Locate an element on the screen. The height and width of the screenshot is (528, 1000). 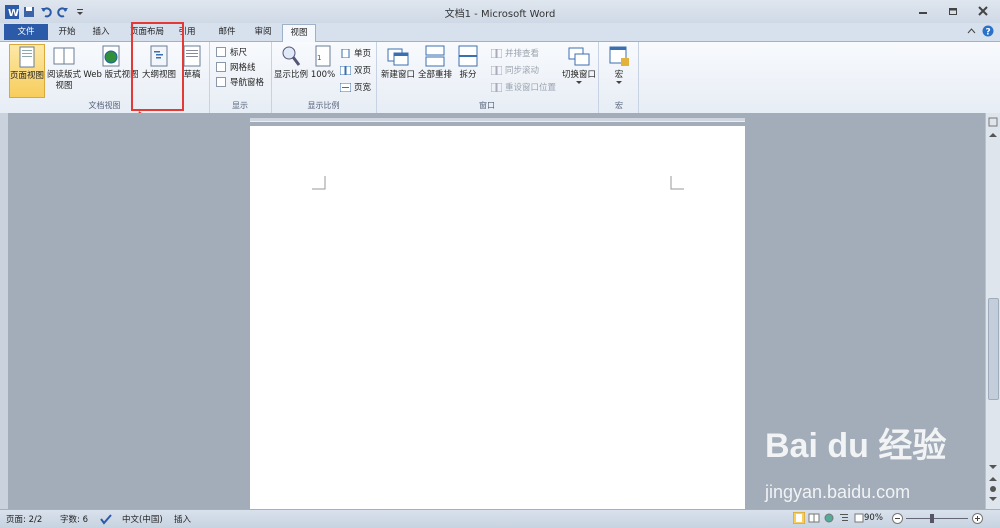
zoom-in-icon is located at coordinates (977, 518).